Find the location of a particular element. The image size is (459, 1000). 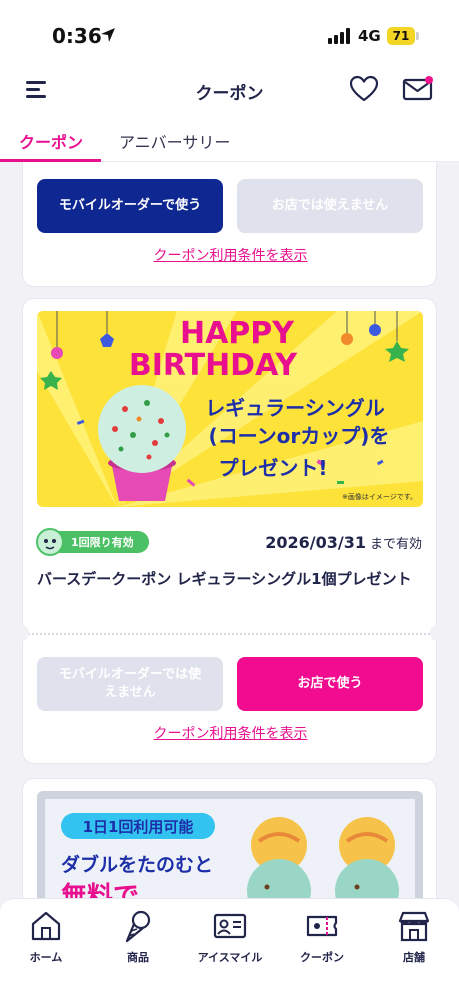

coupon-ticket-icon is located at coordinates (322, 926).